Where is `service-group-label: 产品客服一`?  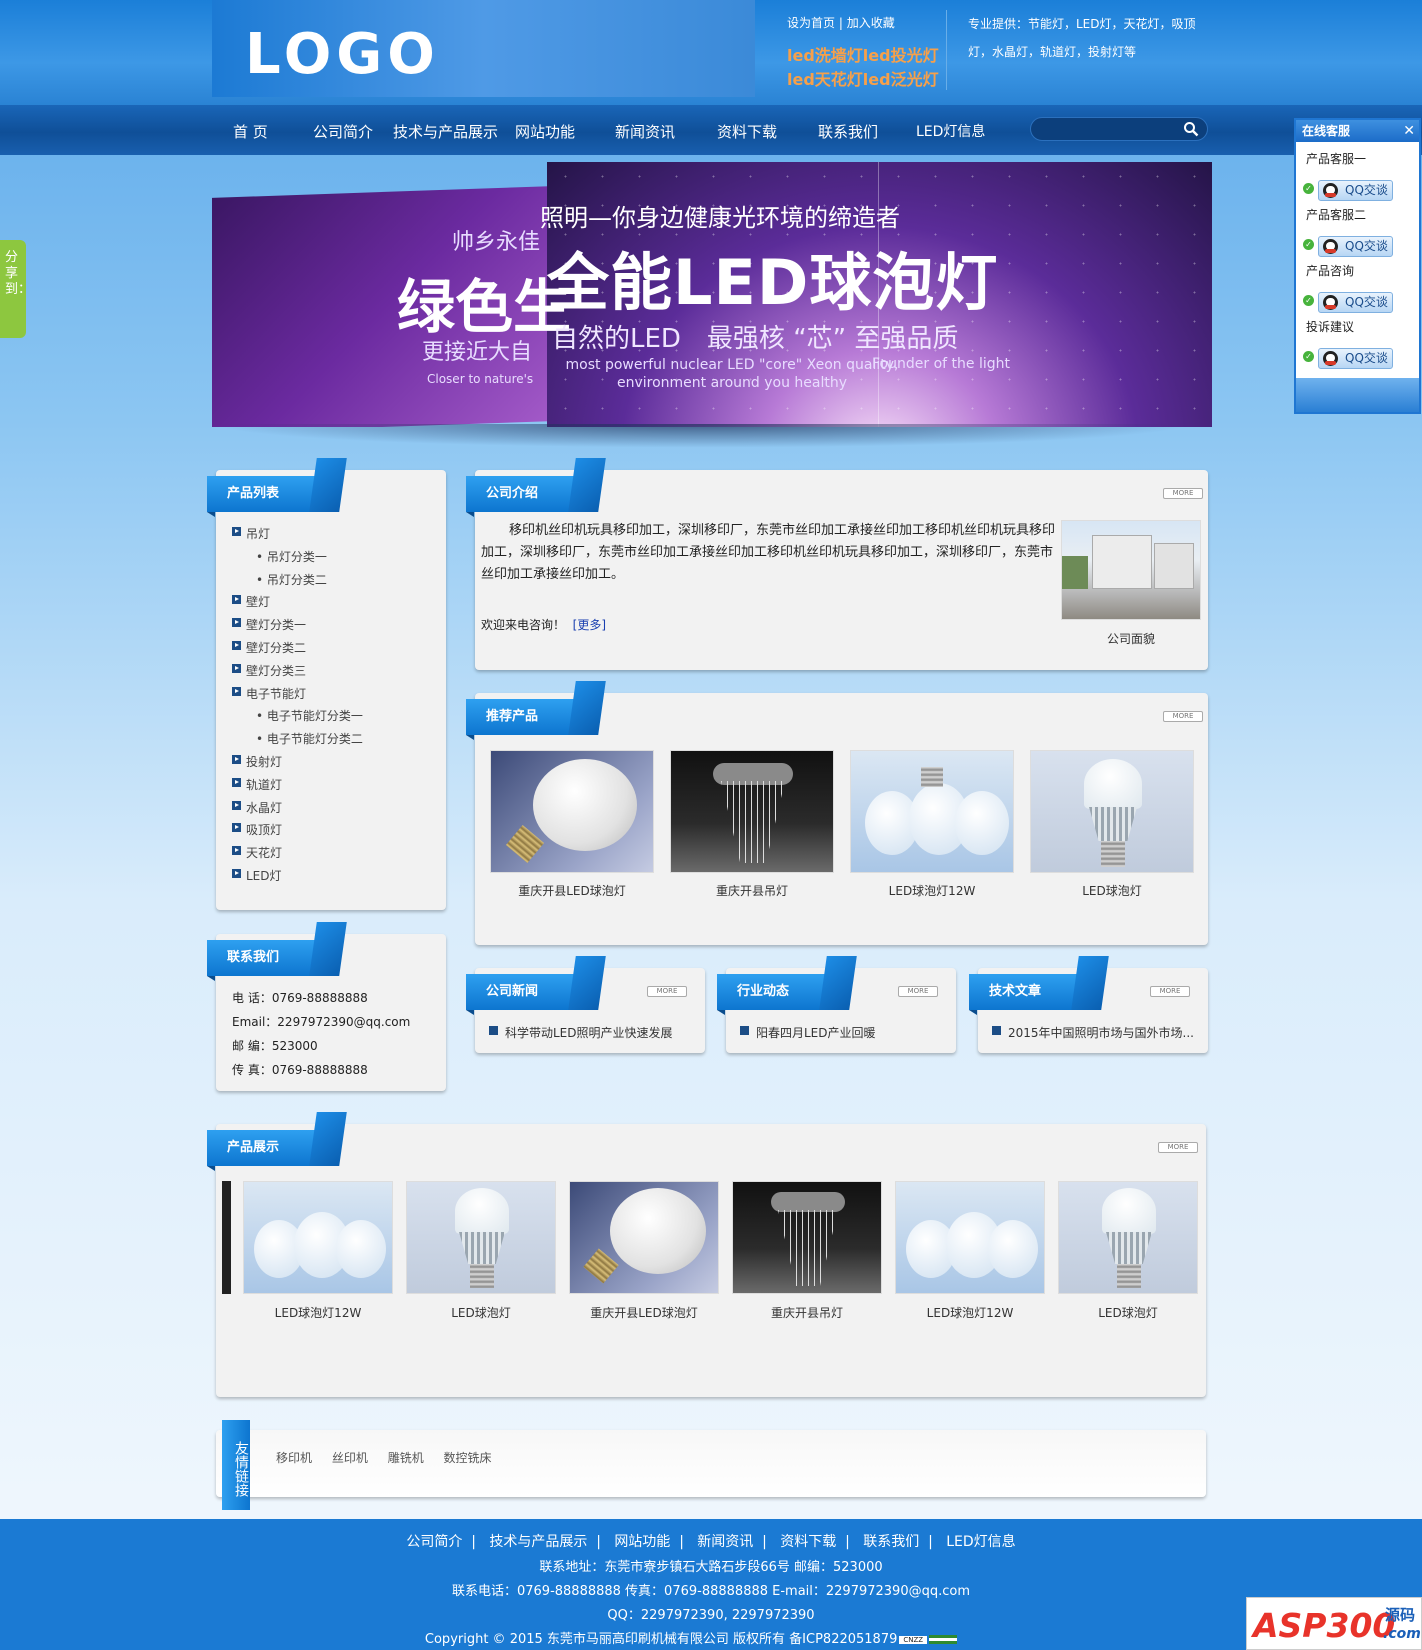
service-group-label: 产品客服一 is located at coordinates (1336, 159).